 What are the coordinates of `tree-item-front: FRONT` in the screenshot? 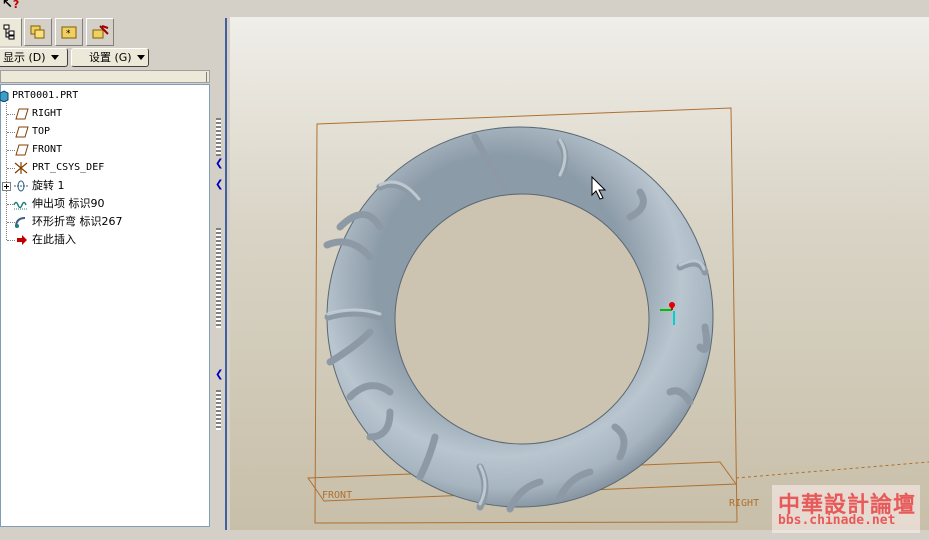 It's located at (101, 150).